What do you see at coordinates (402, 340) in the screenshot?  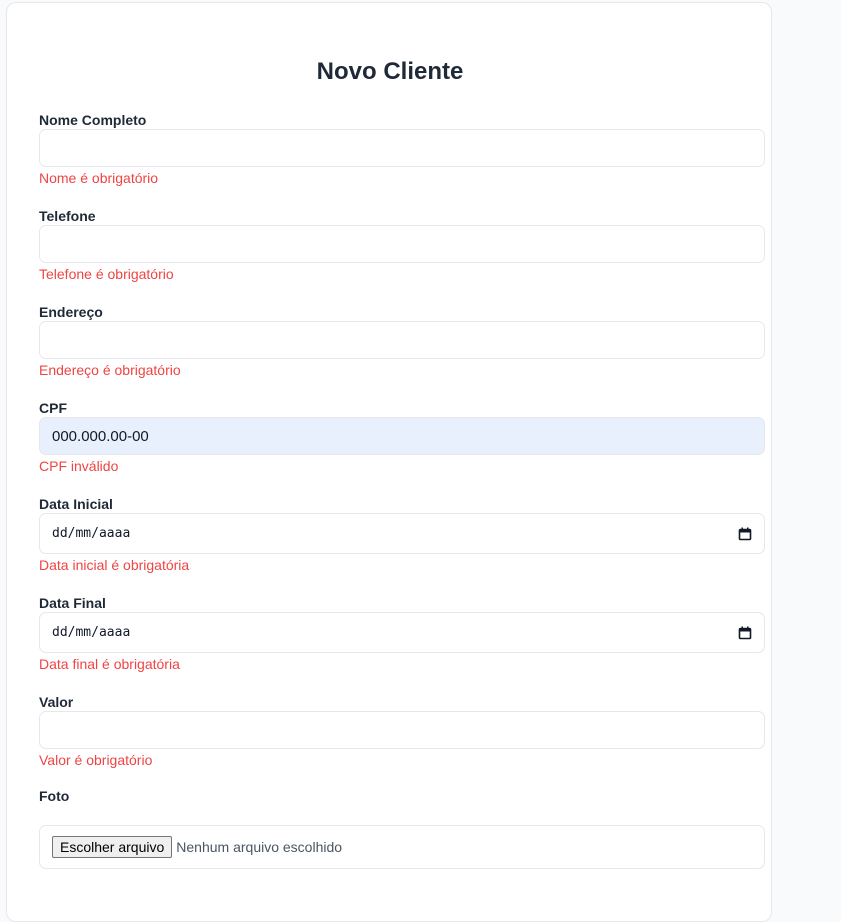 I see `address-input` at bounding box center [402, 340].